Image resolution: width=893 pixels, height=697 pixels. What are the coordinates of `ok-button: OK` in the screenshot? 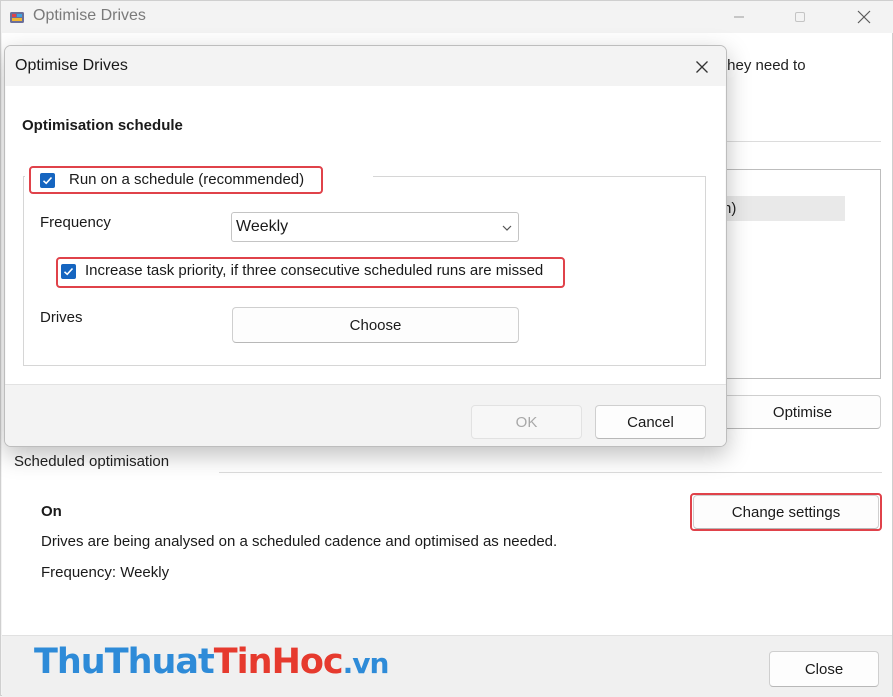 It's located at (526, 422).